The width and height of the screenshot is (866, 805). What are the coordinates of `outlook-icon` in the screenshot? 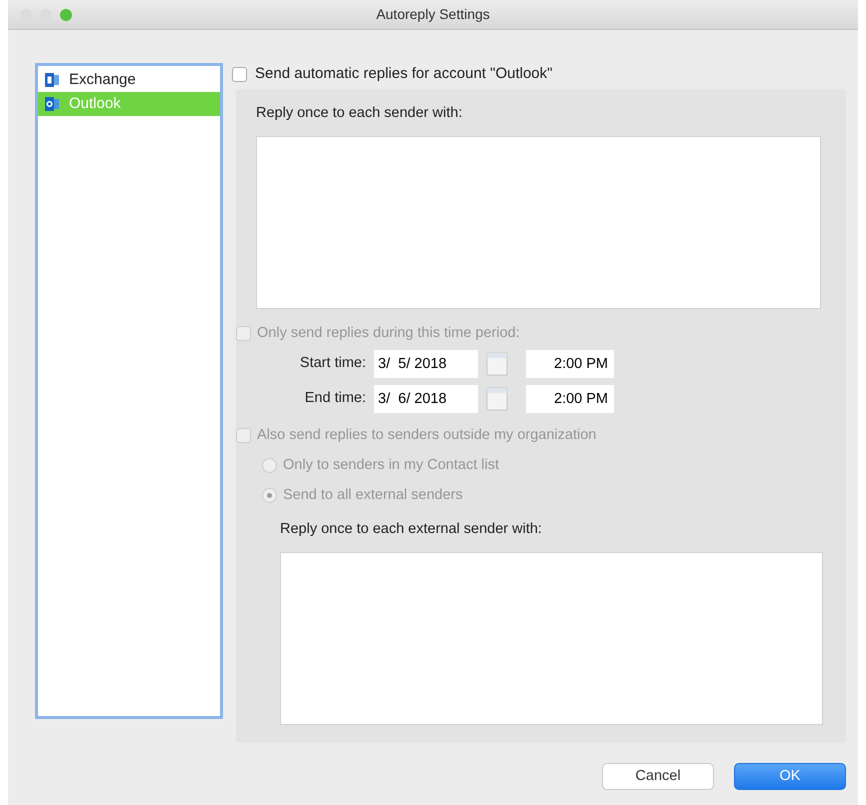 It's located at (52, 104).